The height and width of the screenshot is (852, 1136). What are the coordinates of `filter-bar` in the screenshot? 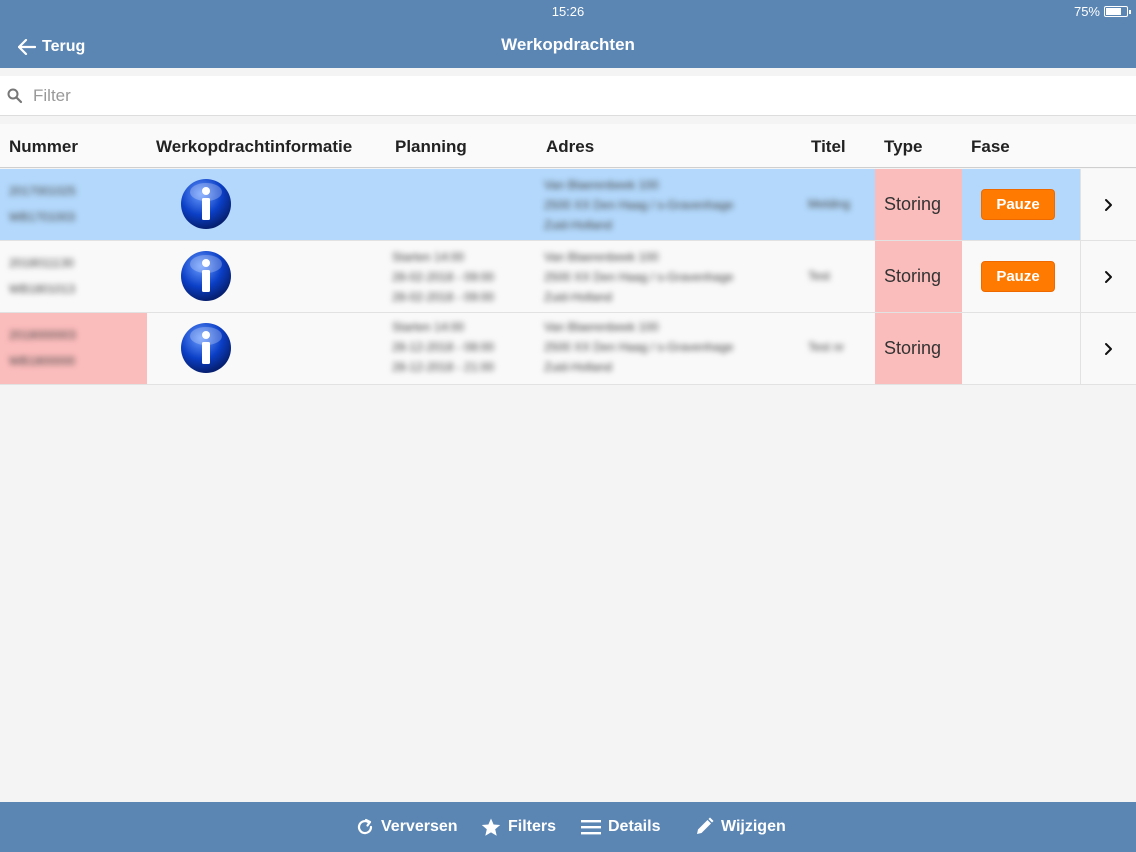 It's located at (568, 96).